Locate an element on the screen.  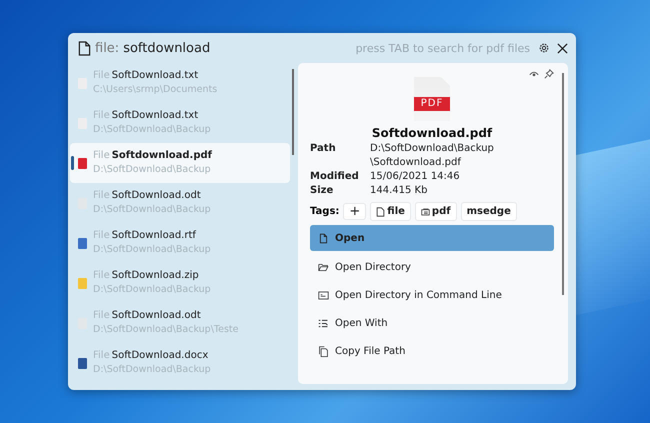
result-name: SoftDownload.docx is located at coordinates (160, 355).